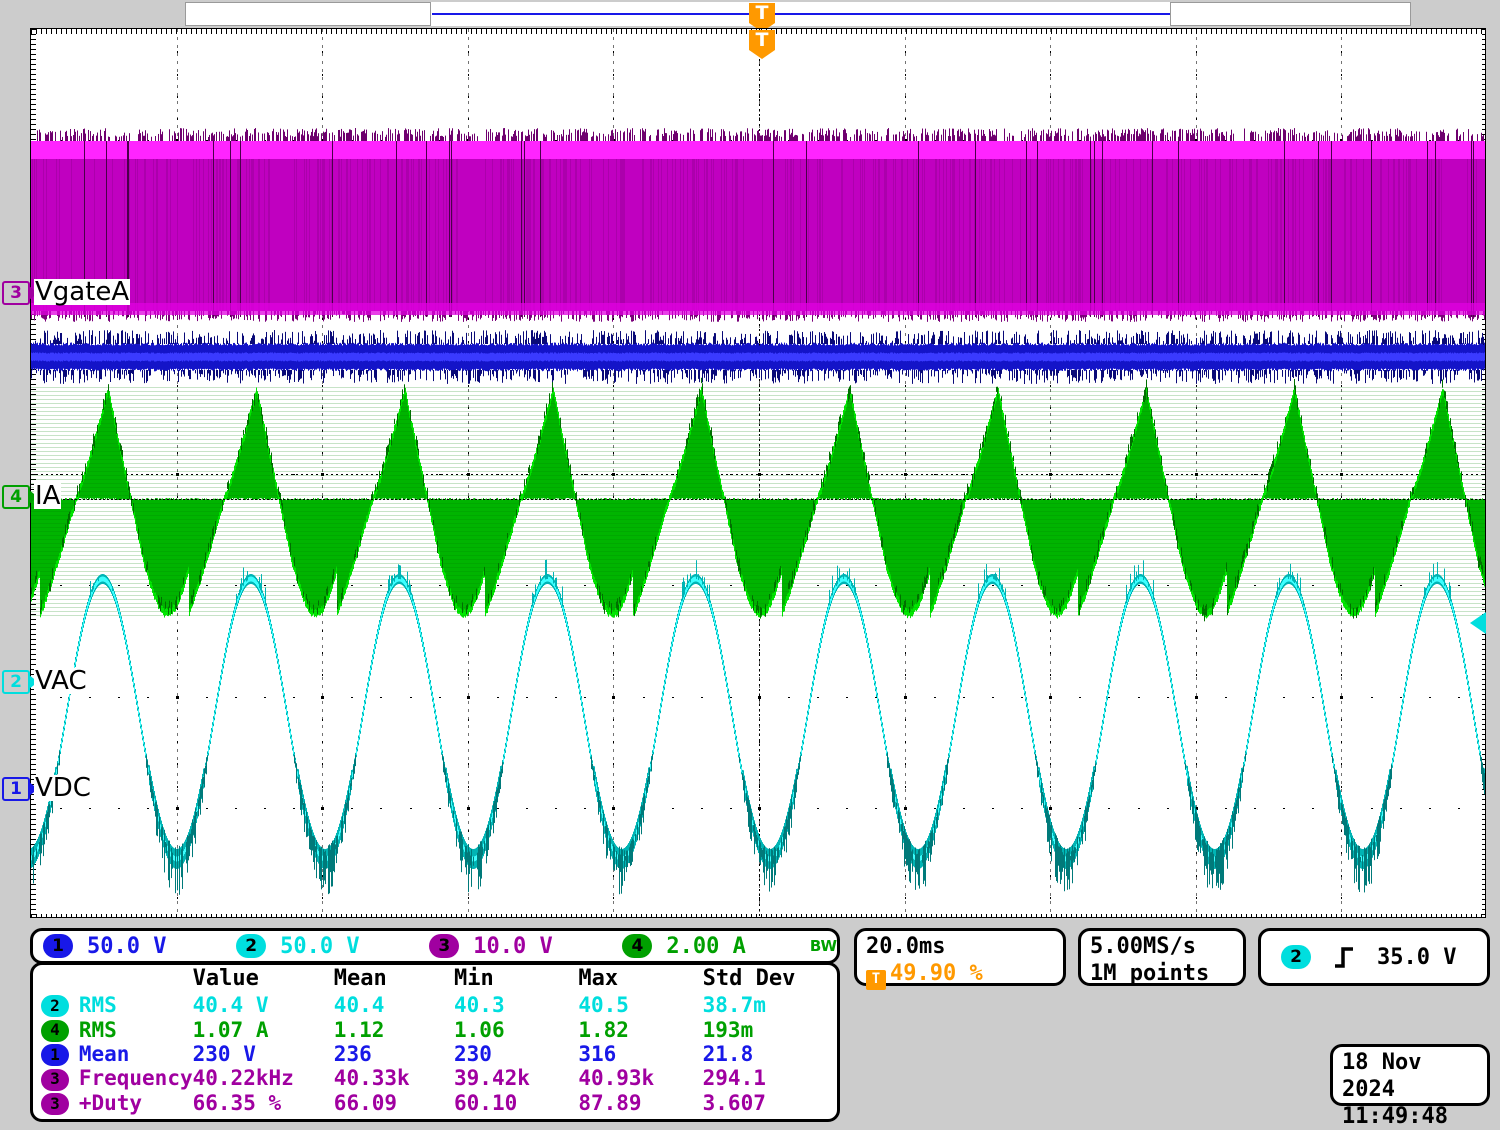 This screenshot has width=1500, height=1130. Describe the element at coordinates (516, 1103) in the screenshot. I see `measurement-min: 60.10` at that location.